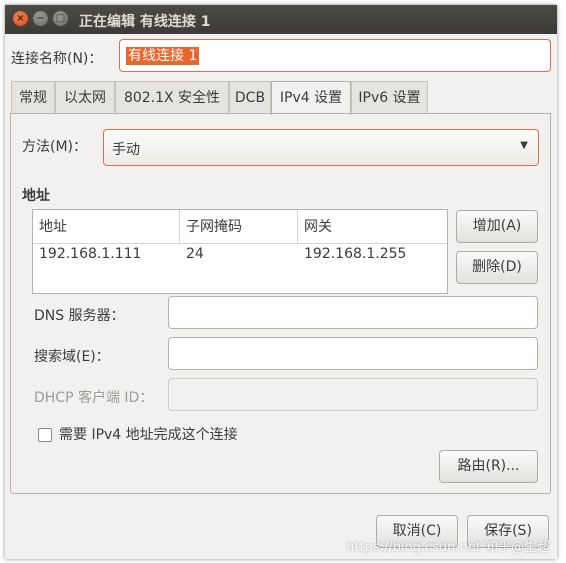 This screenshot has width=566, height=563. What do you see at coordinates (321, 147) in the screenshot?
I see `method-dropdown: 手动 ▼` at bounding box center [321, 147].